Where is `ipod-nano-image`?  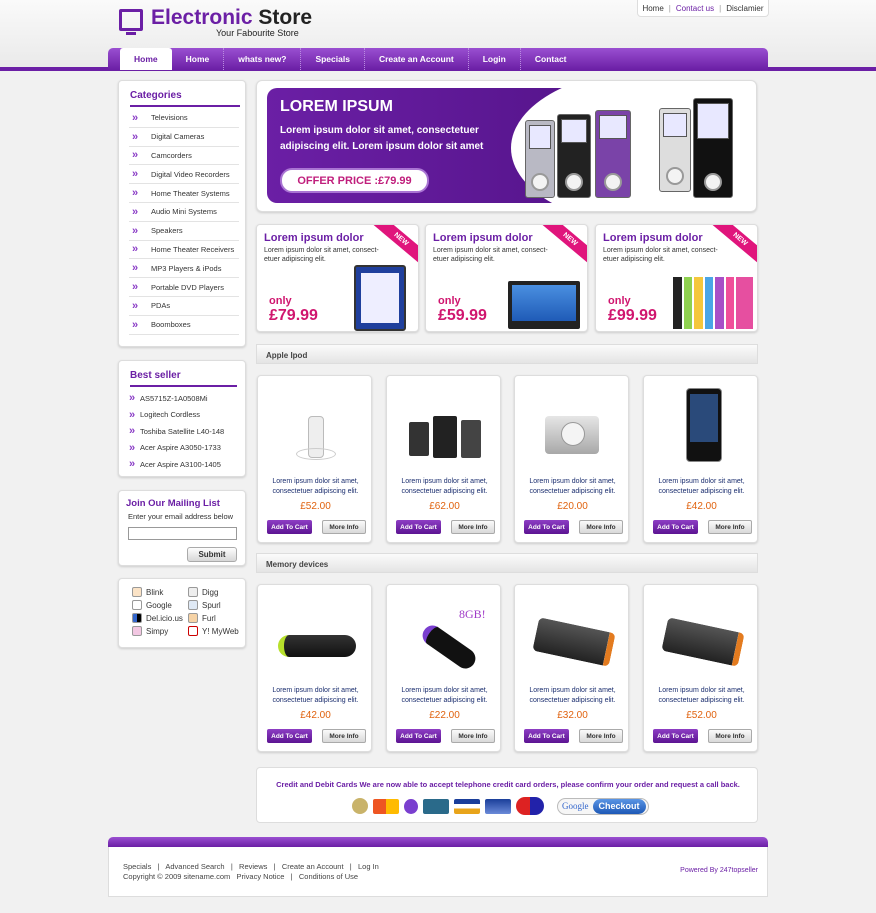
ipod-nano-image is located at coordinates (713, 303).